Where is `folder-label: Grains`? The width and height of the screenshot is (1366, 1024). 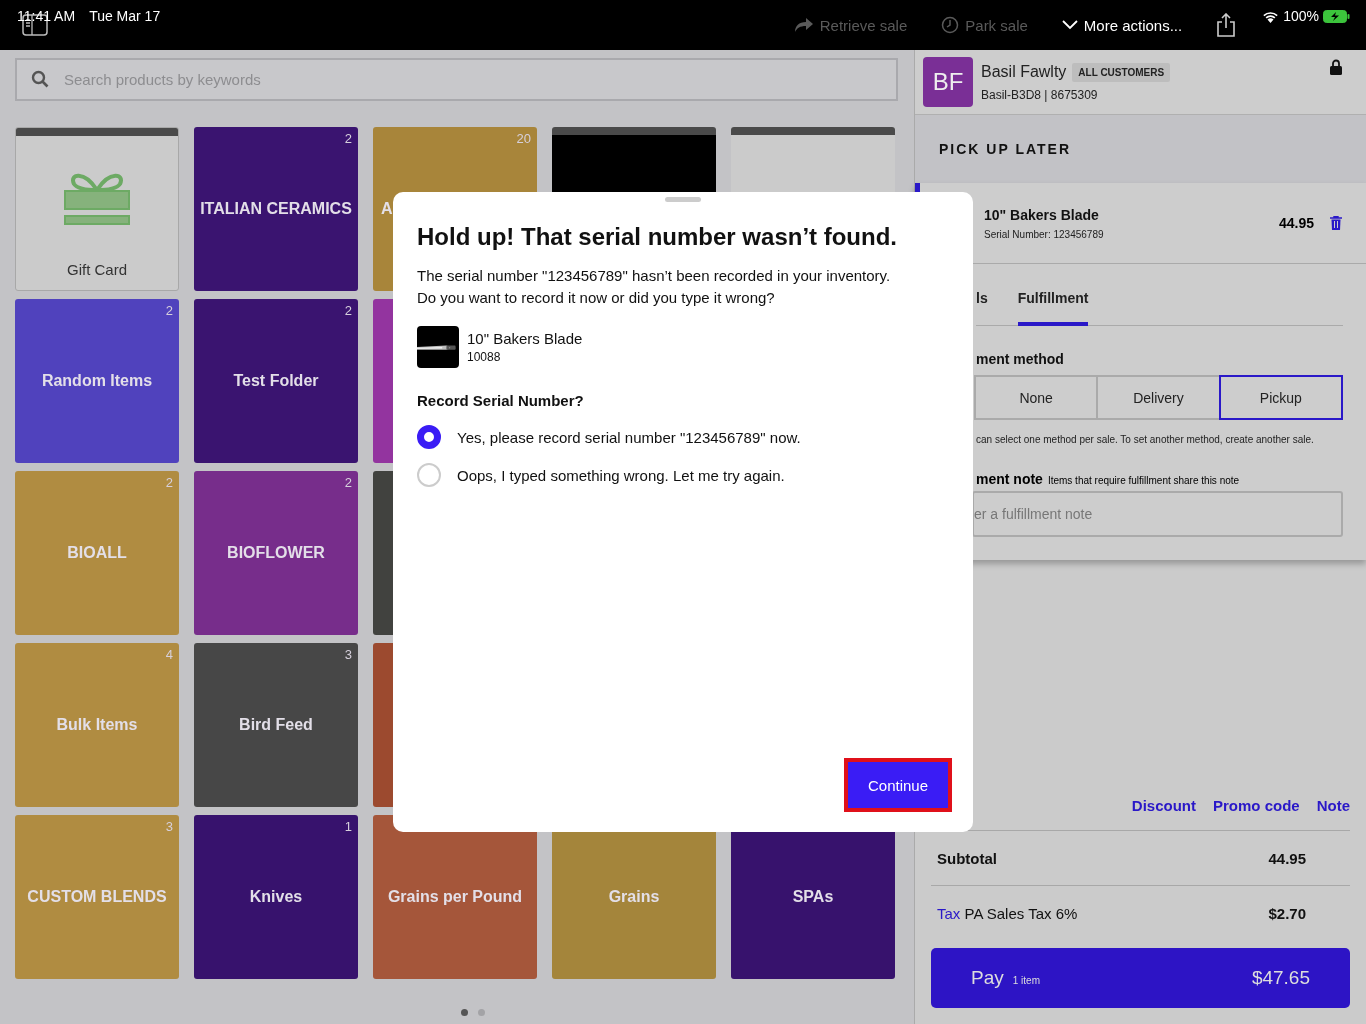
folder-label: Grains is located at coordinates (634, 897).